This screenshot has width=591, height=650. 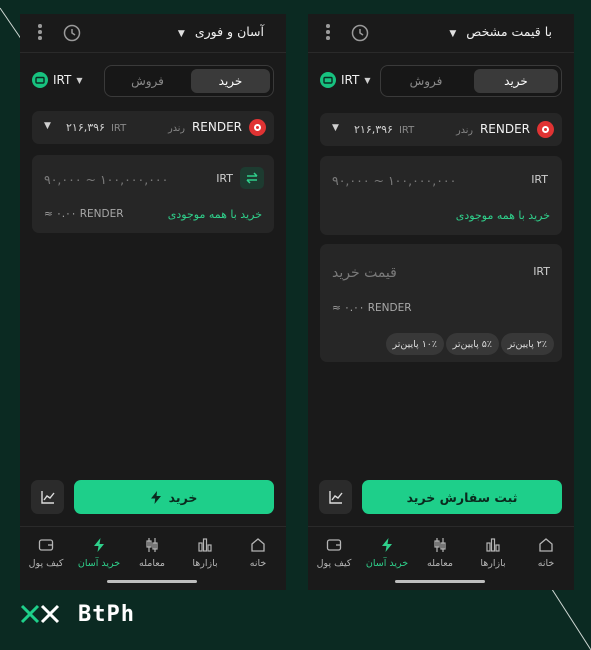 I want to click on swap-icon, so click(x=252, y=178).